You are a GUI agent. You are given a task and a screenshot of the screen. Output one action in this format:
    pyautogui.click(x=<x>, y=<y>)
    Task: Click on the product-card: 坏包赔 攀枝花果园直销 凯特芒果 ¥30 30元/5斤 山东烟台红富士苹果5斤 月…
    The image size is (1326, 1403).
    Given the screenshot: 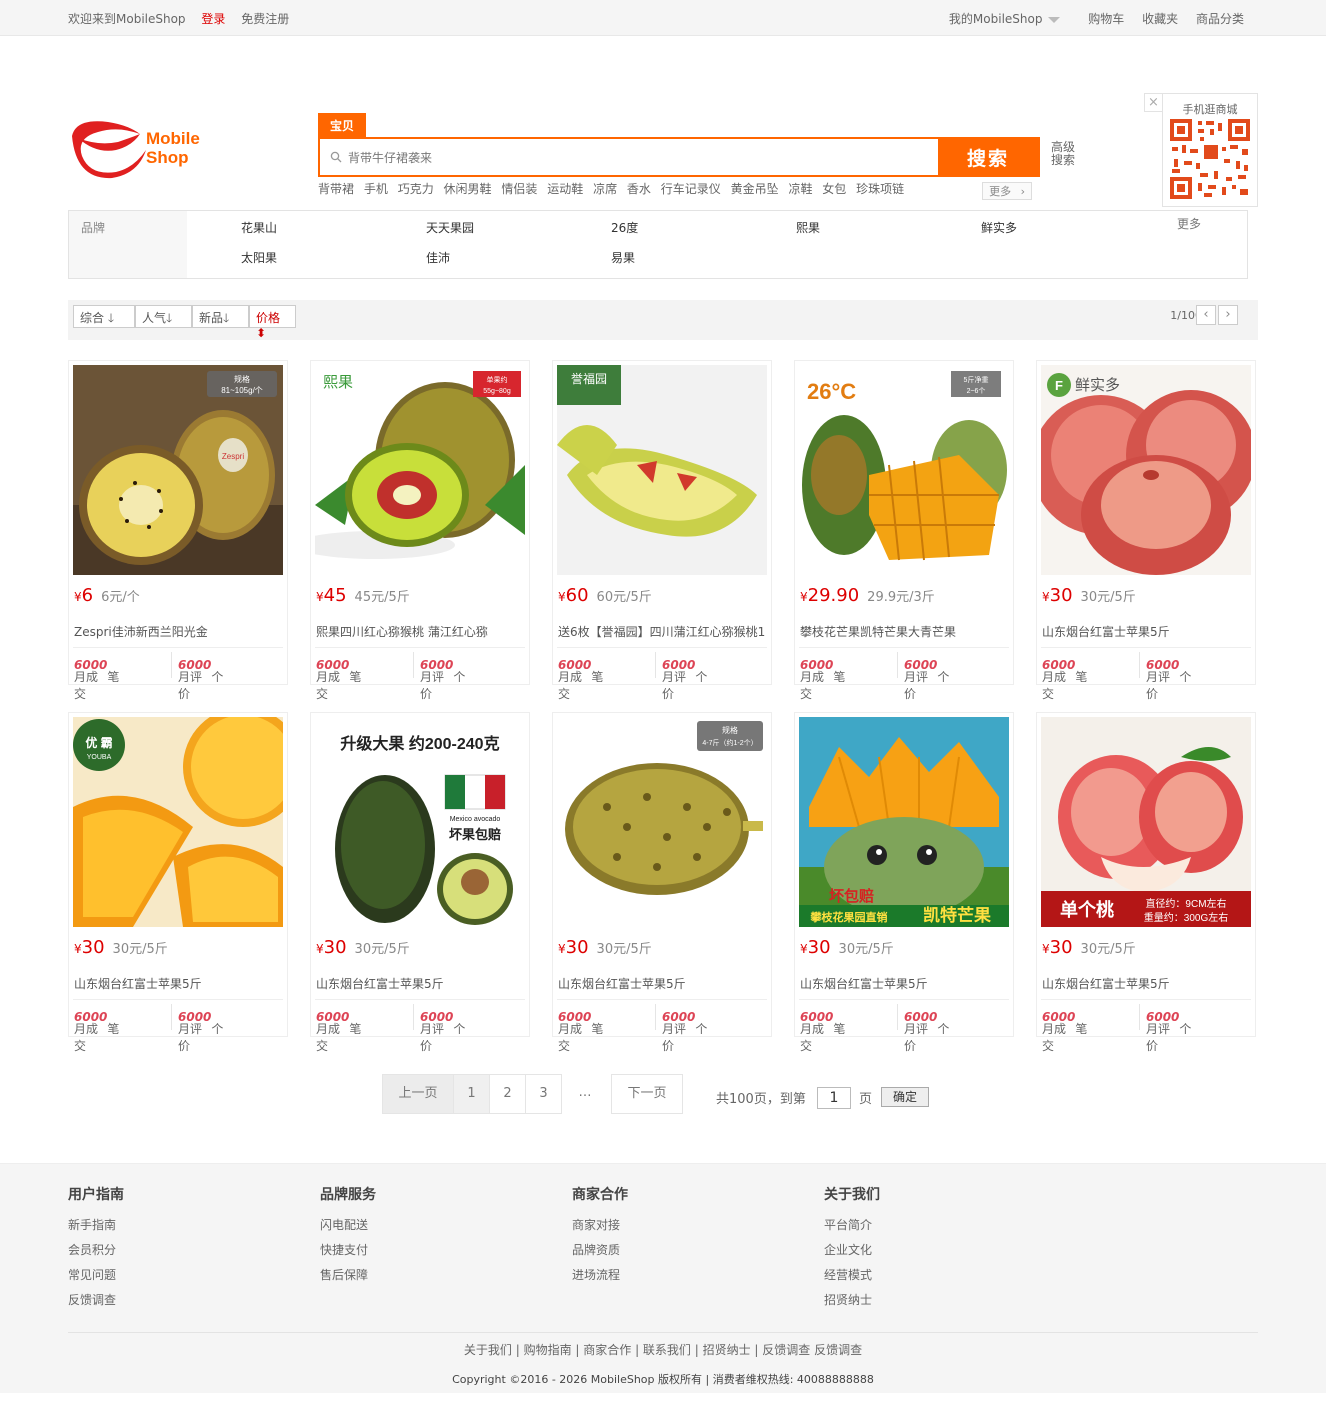 What is the action you would take?
    pyautogui.click(x=904, y=882)
    